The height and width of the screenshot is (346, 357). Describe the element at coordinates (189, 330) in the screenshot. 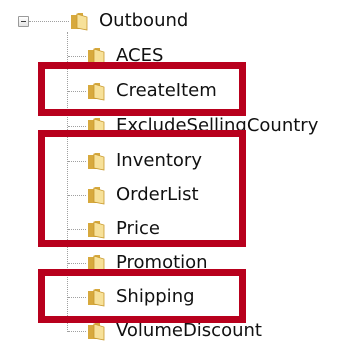

I see `tree-node-label: VolumeDiscount` at that location.